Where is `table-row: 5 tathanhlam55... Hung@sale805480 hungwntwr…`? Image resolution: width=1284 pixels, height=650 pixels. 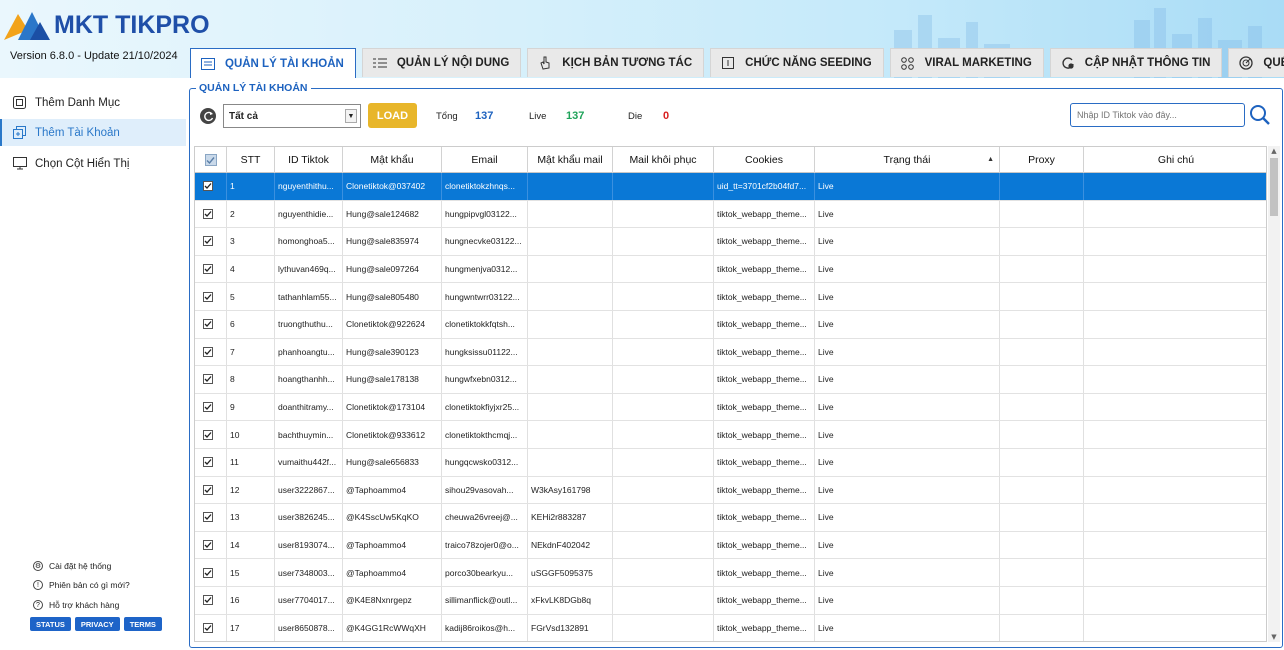 table-row: 5 tathanhlam55... Hung@sale805480 hungwntwr… is located at coordinates (730, 297).